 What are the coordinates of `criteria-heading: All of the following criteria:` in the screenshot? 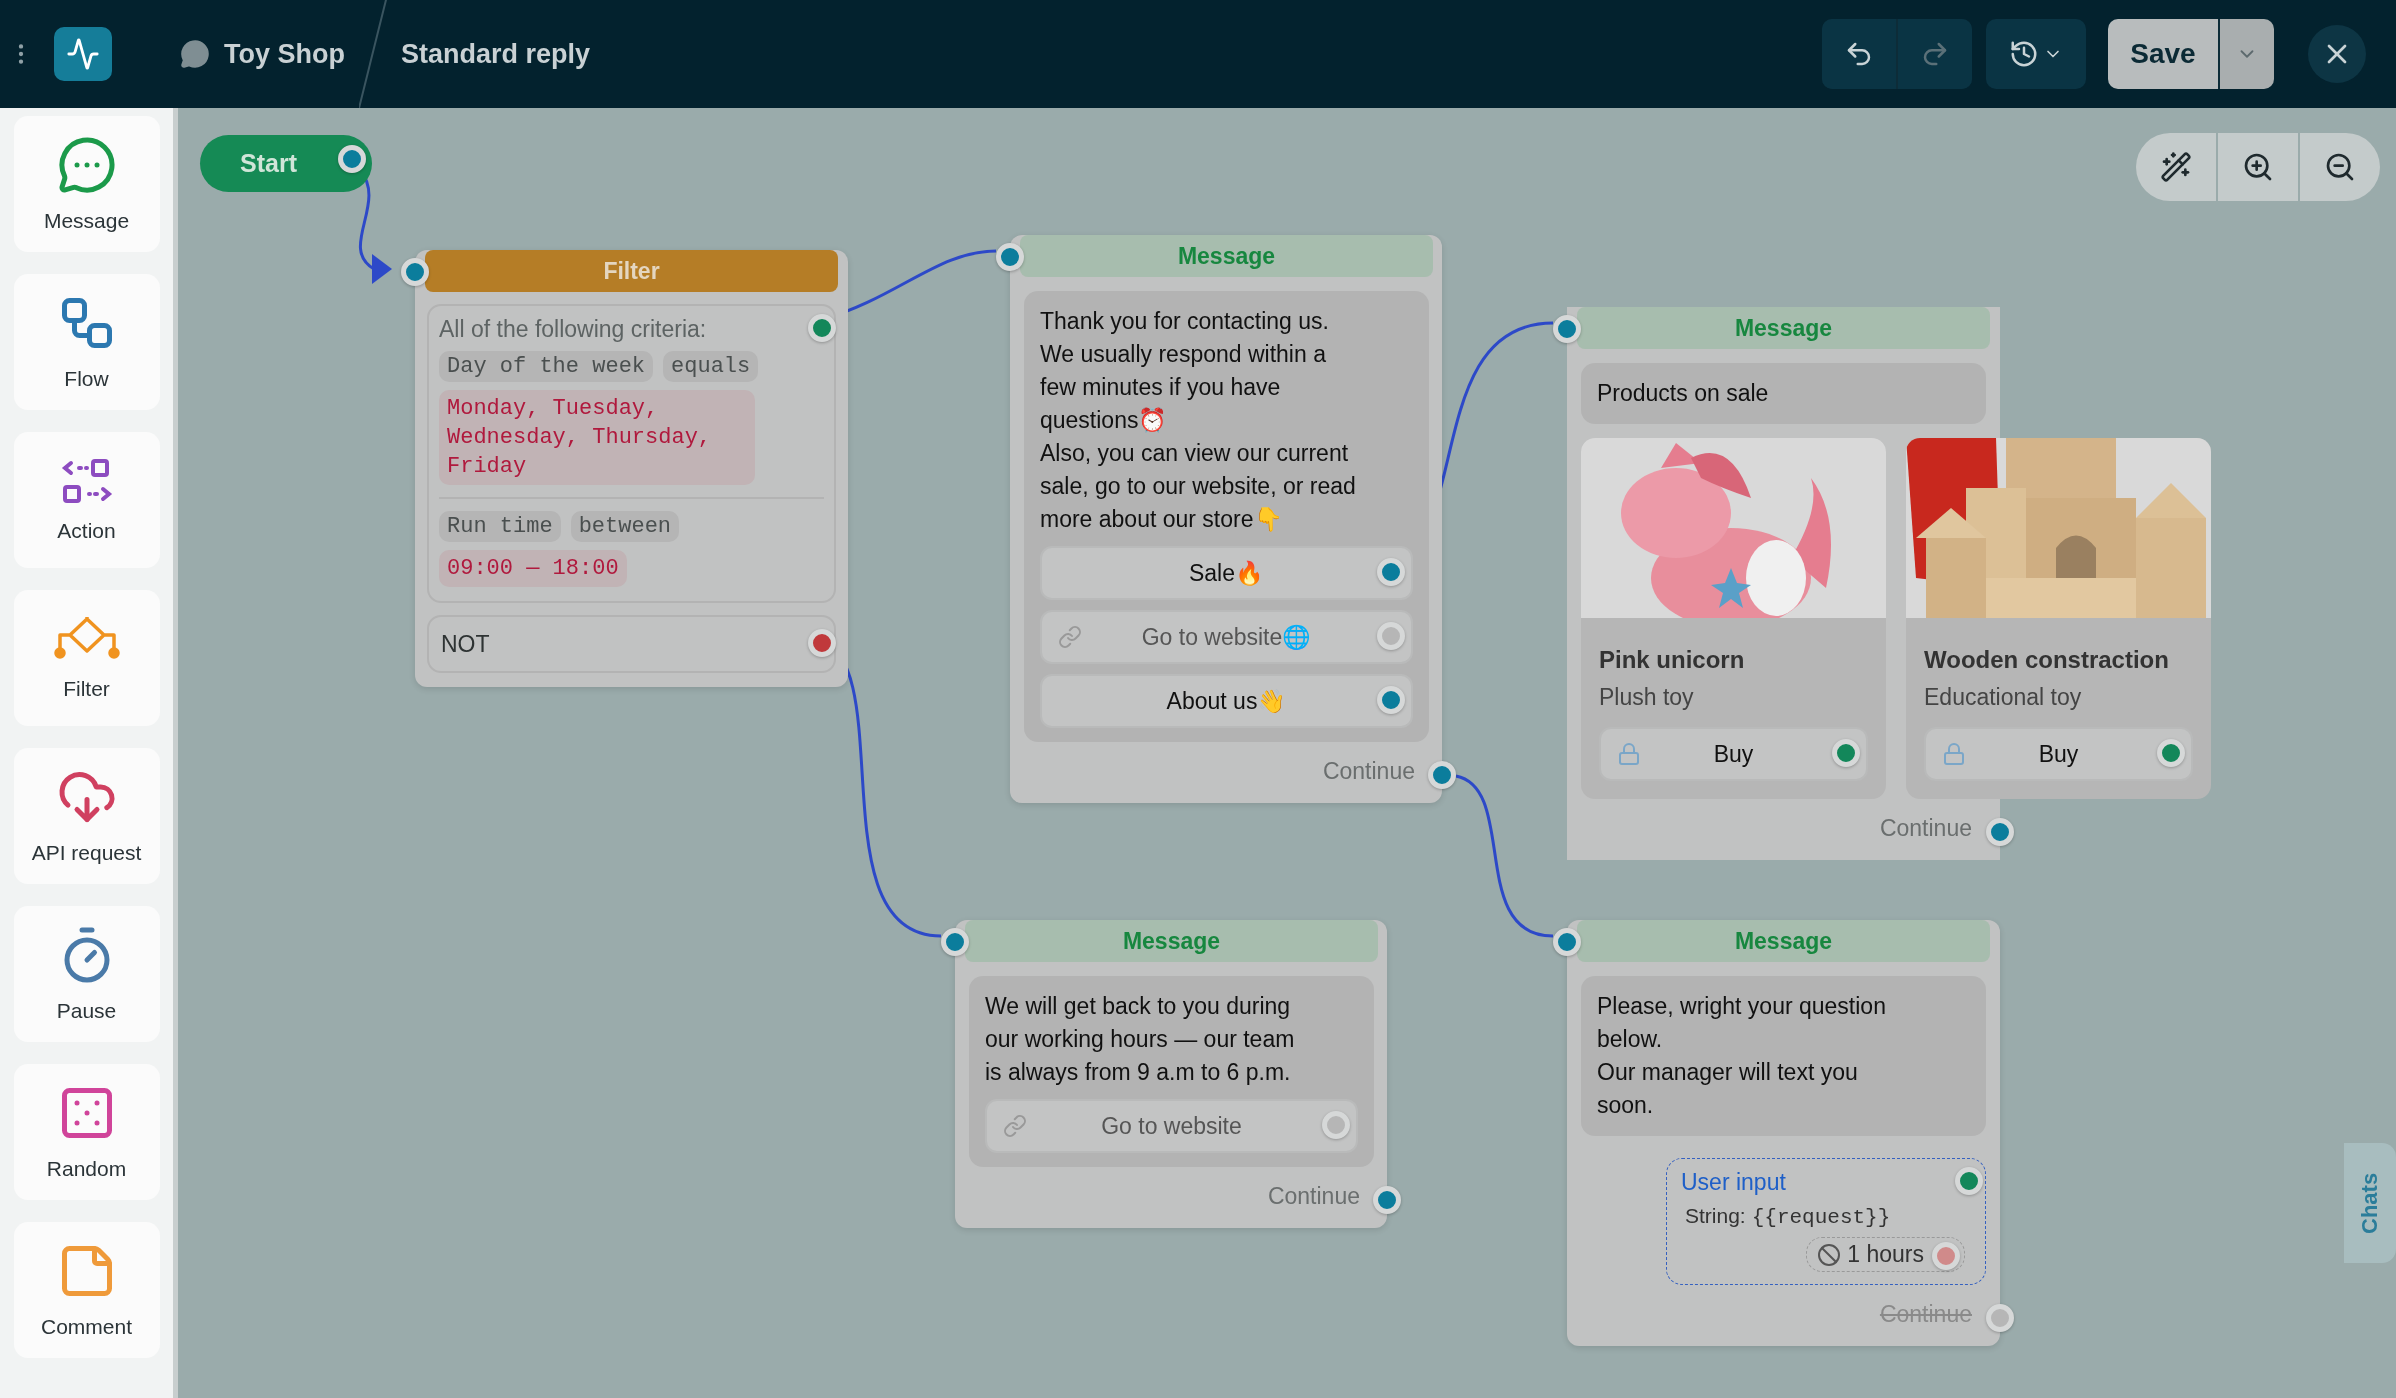 It's located at (573, 329).